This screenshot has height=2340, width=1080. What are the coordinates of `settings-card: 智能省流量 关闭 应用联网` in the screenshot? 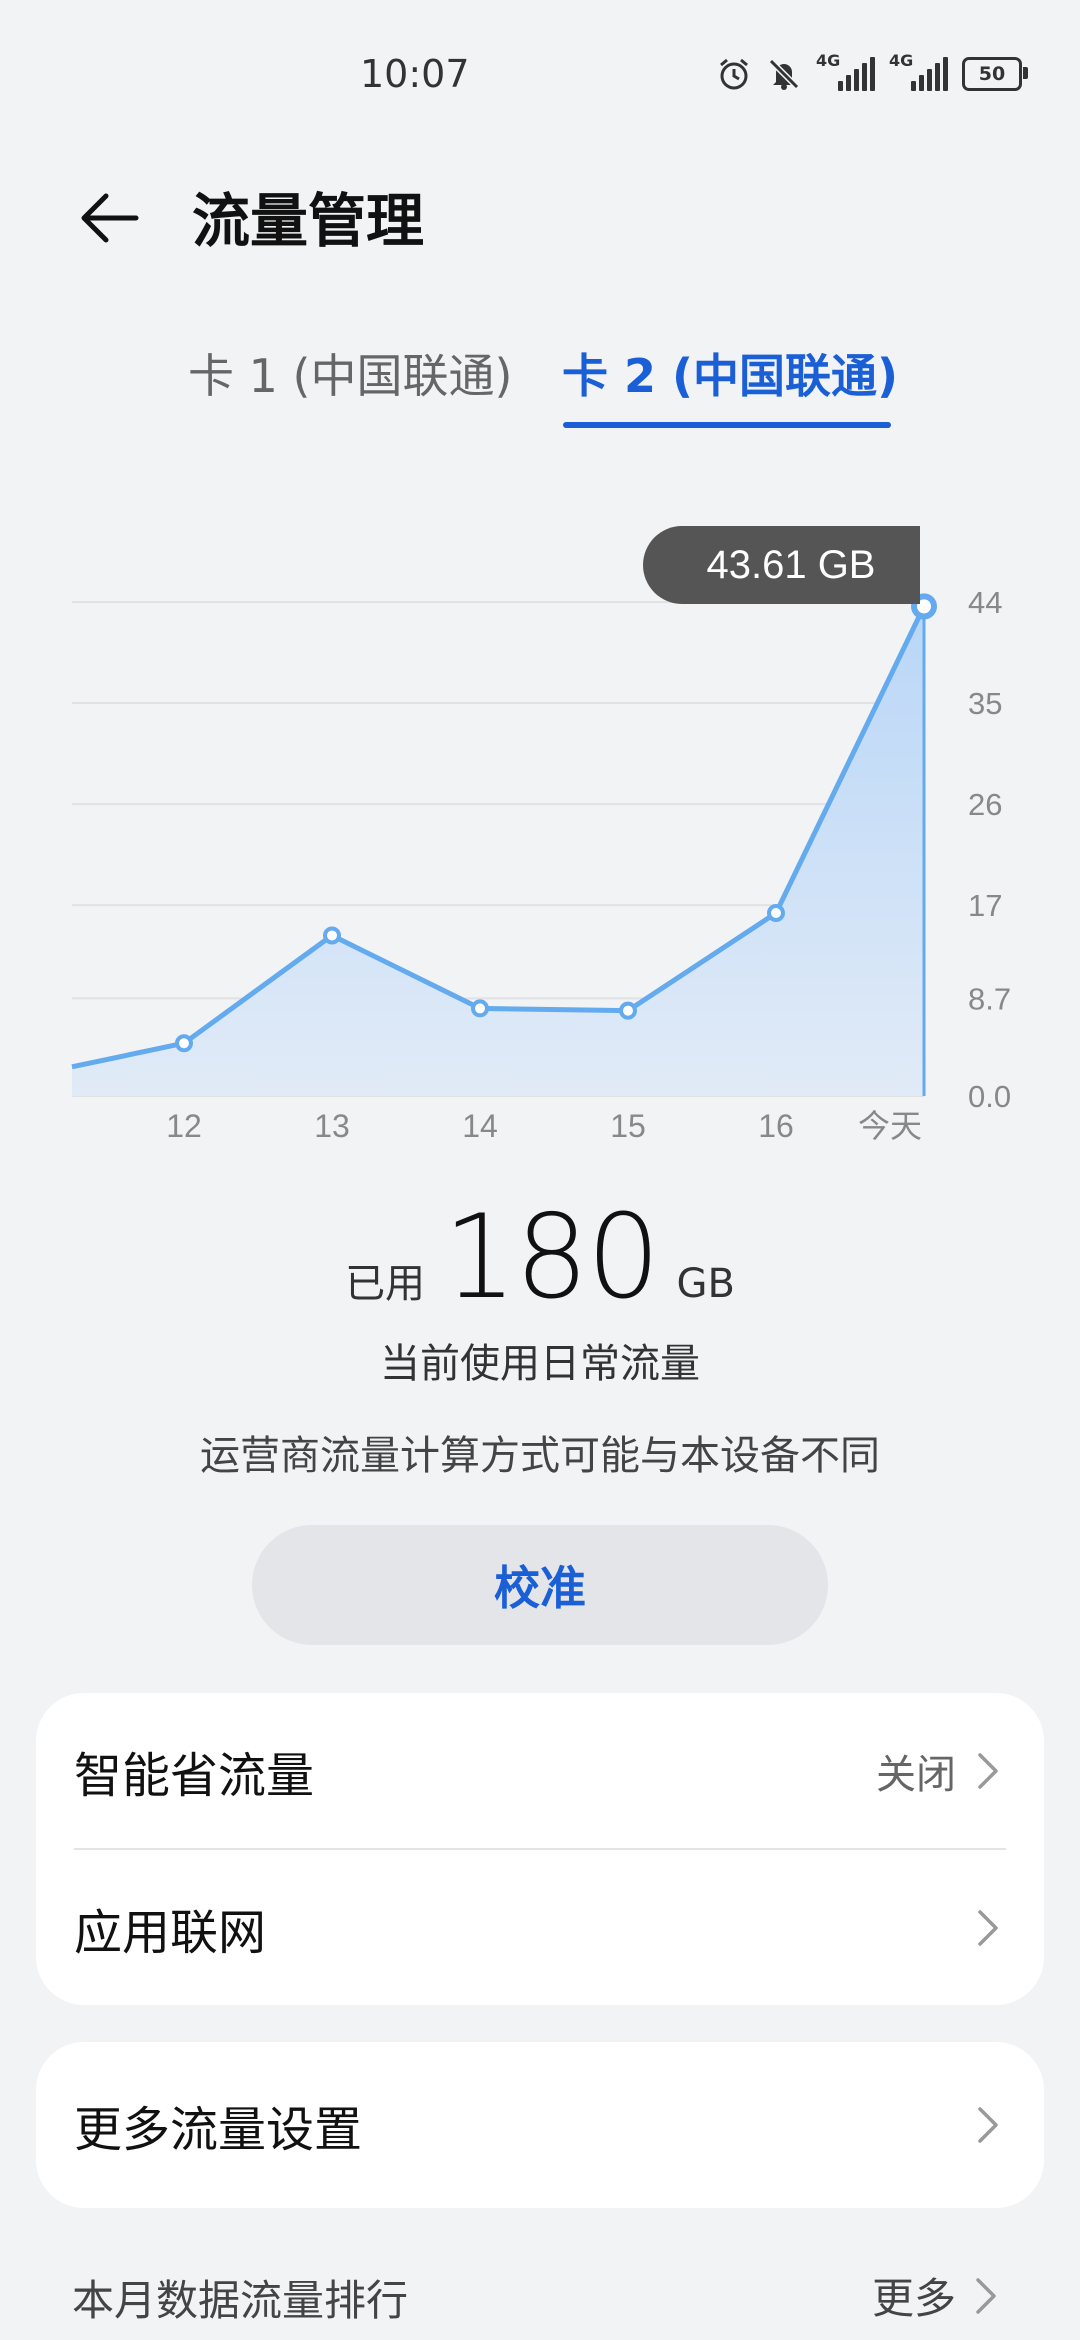 It's located at (540, 1849).